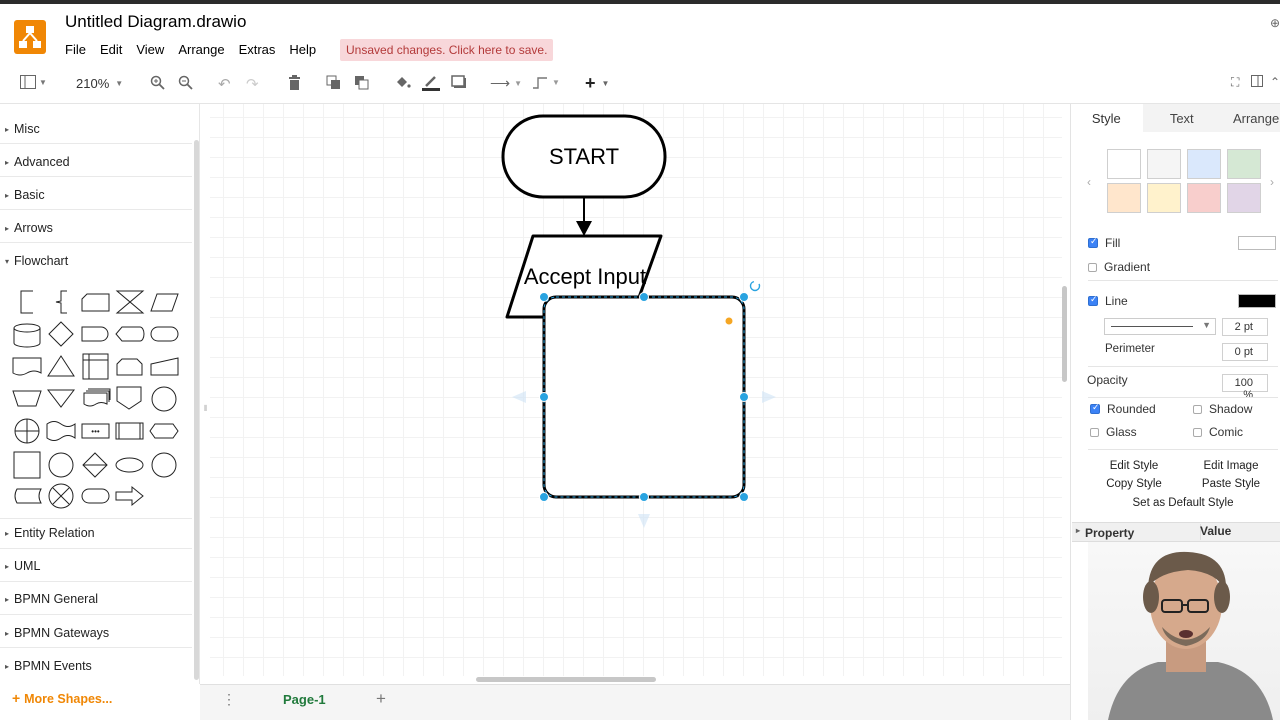 Image resolution: width=1280 pixels, height=720 pixels. Describe the element at coordinates (206, 409) in the screenshot. I see `sidebar-resize-handle: ⦀` at that location.